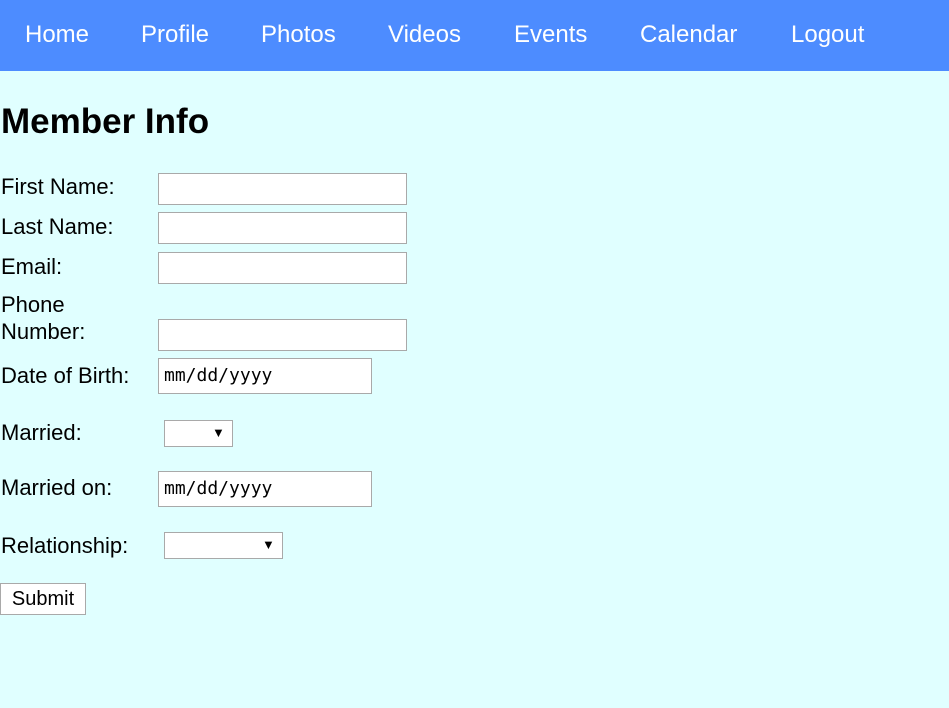  What do you see at coordinates (424, 35) in the screenshot?
I see `nav-link-videos: Videos` at bounding box center [424, 35].